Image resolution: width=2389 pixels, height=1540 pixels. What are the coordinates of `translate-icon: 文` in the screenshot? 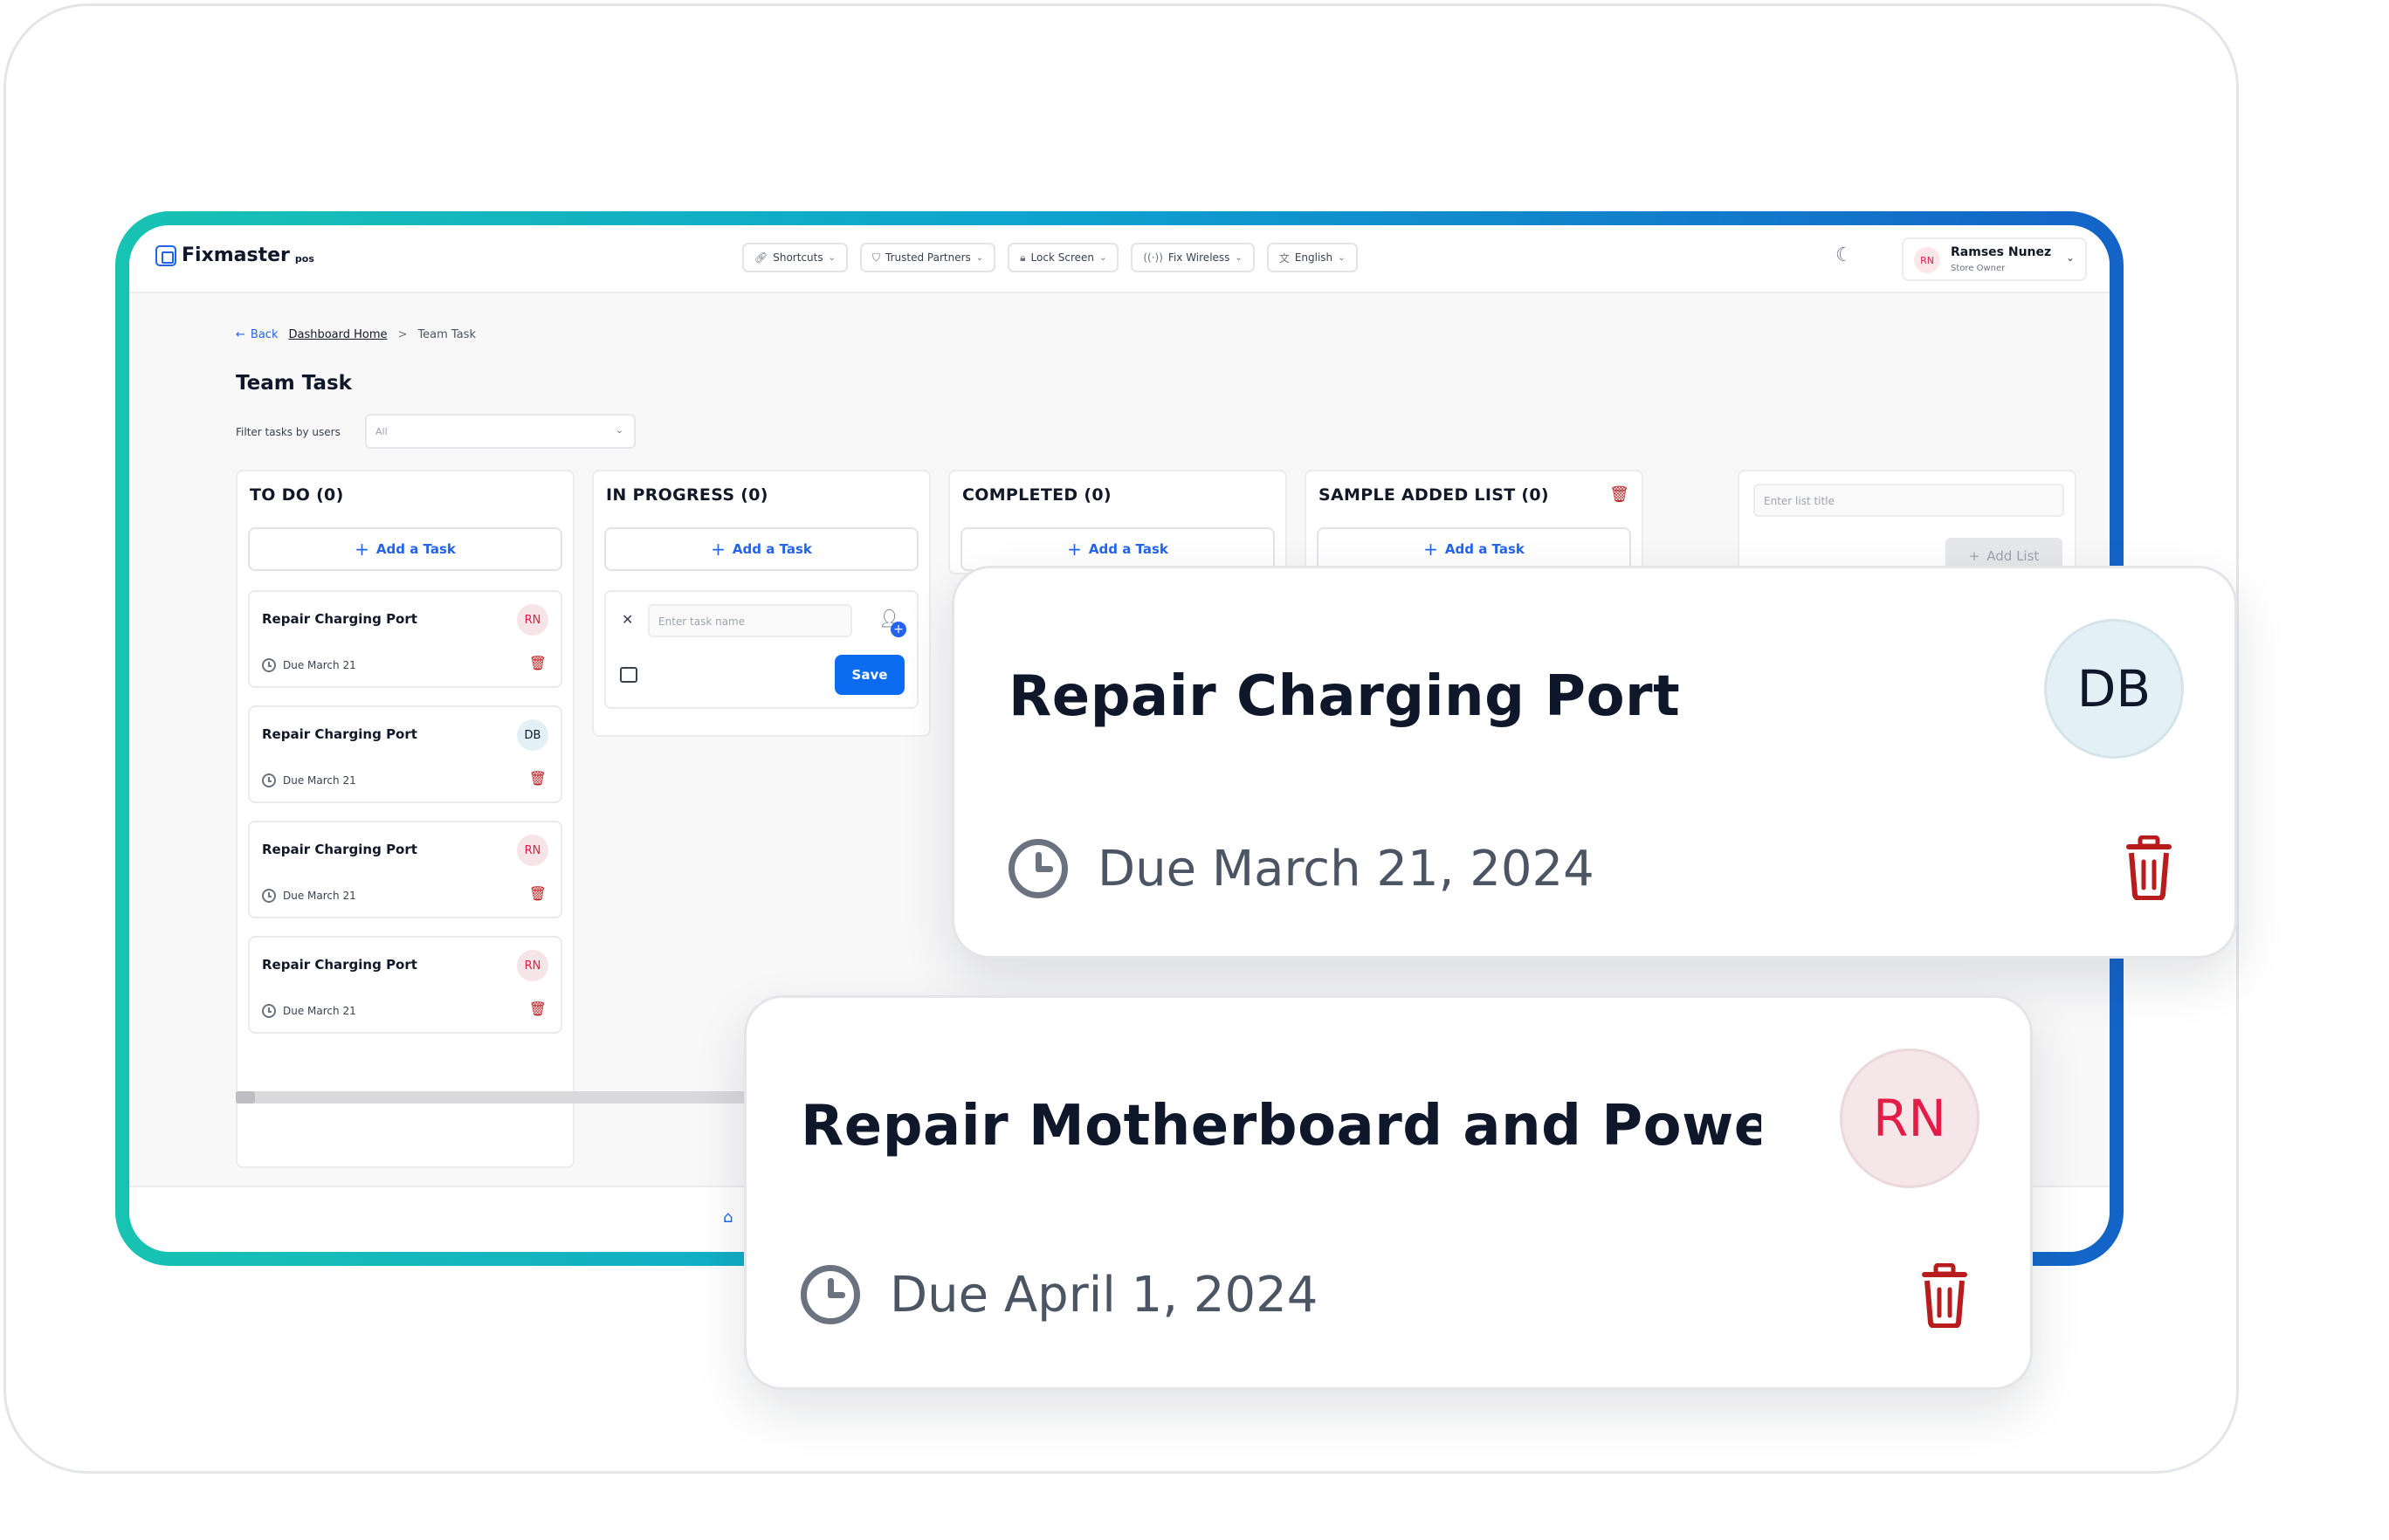 It's located at (1284, 258).